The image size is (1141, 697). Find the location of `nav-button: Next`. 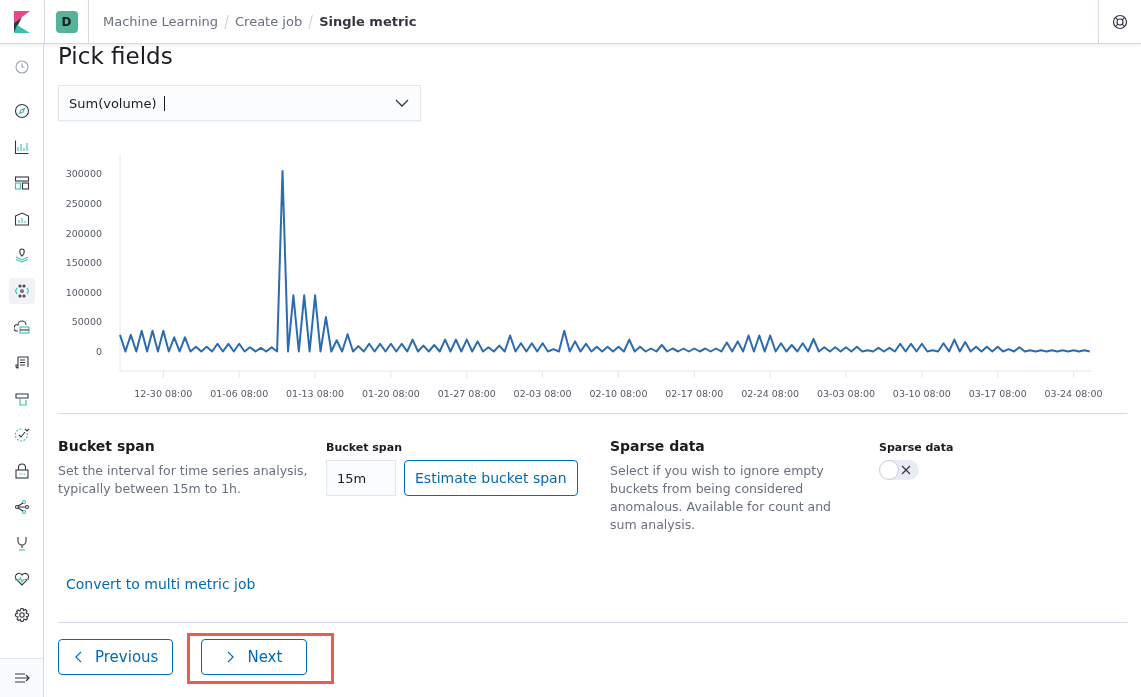

nav-button: Next is located at coordinates (254, 657).